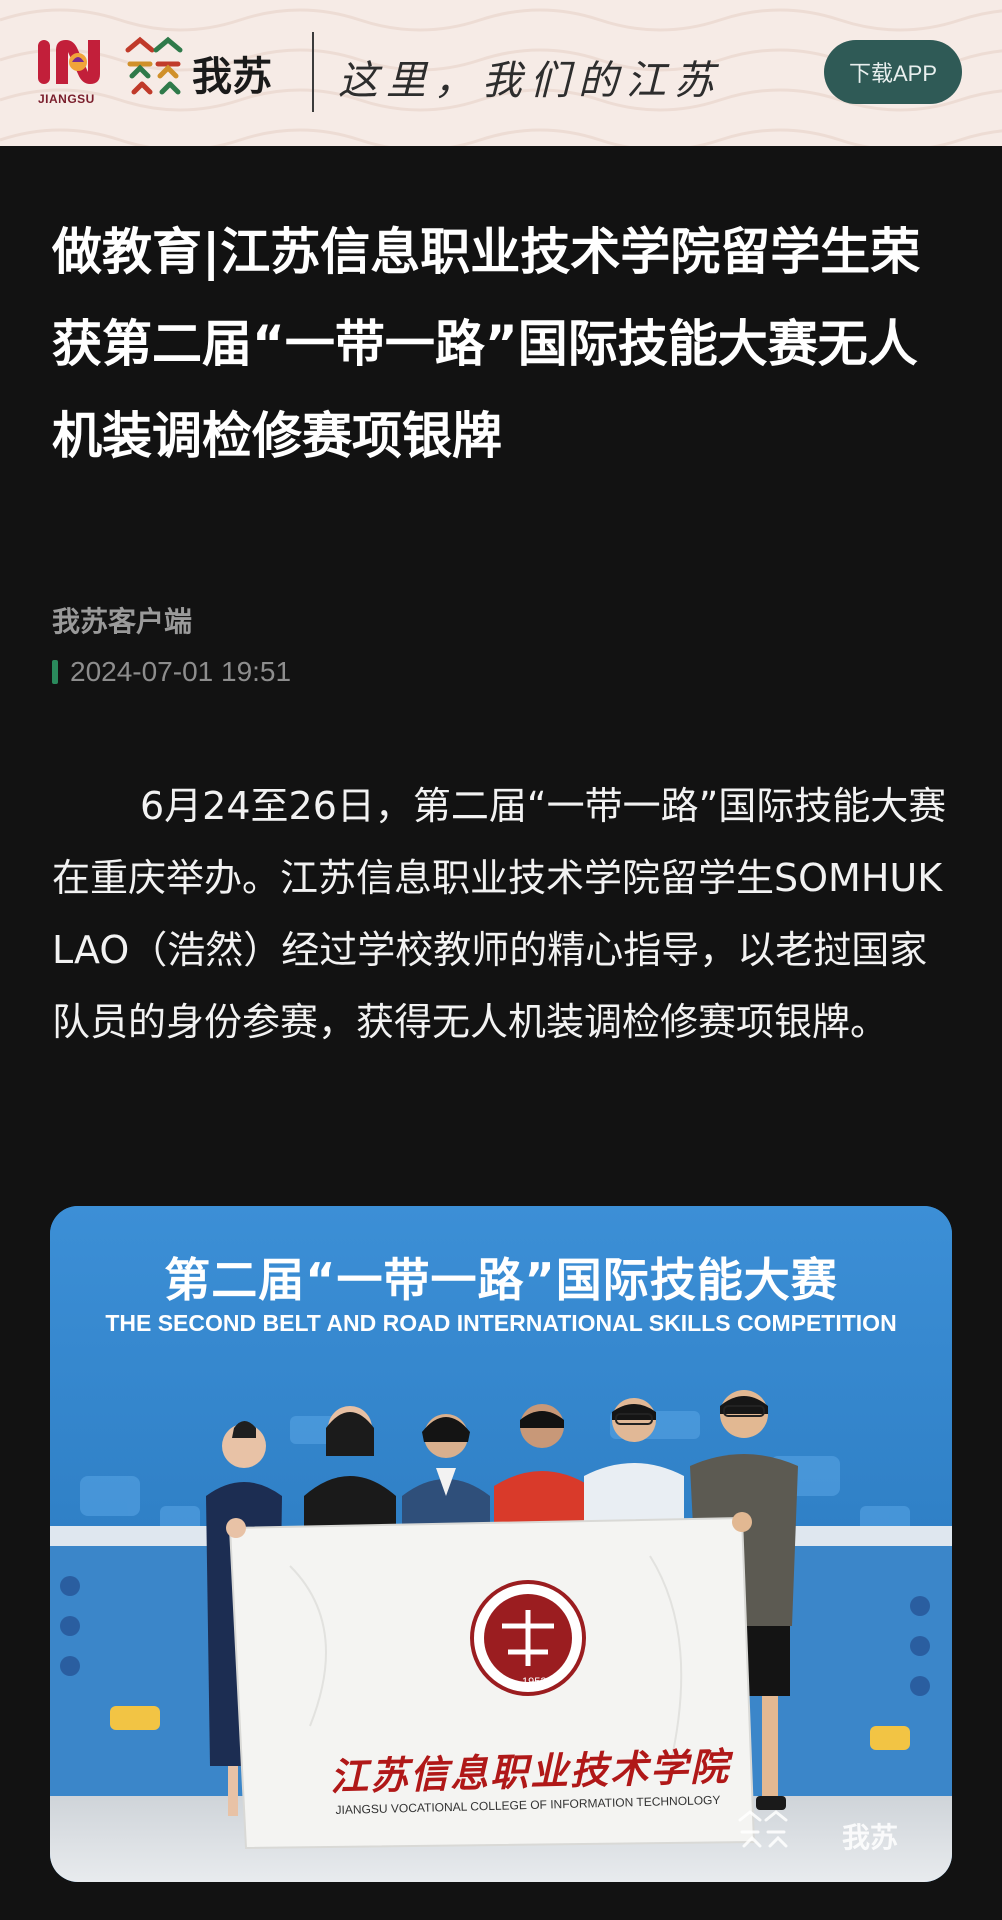  What do you see at coordinates (530, 81) in the screenshot?
I see `header-slogan: 这里，我们的江苏` at bounding box center [530, 81].